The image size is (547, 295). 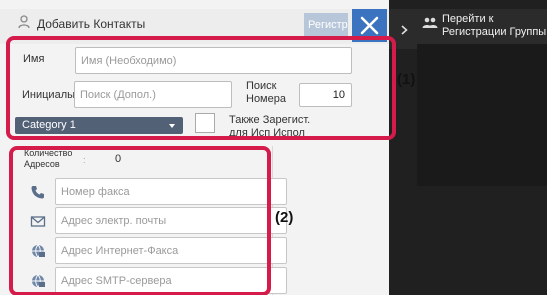 I want to click on group-icon, so click(x=430, y=25).